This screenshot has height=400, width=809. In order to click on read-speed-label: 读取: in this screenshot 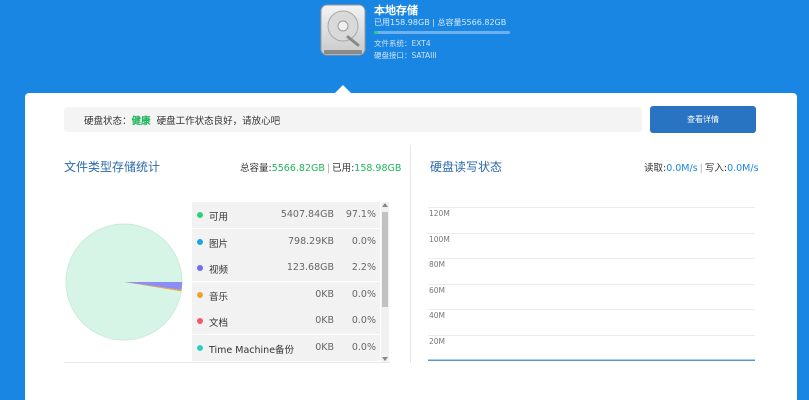, I will do `click(655, 168)`.